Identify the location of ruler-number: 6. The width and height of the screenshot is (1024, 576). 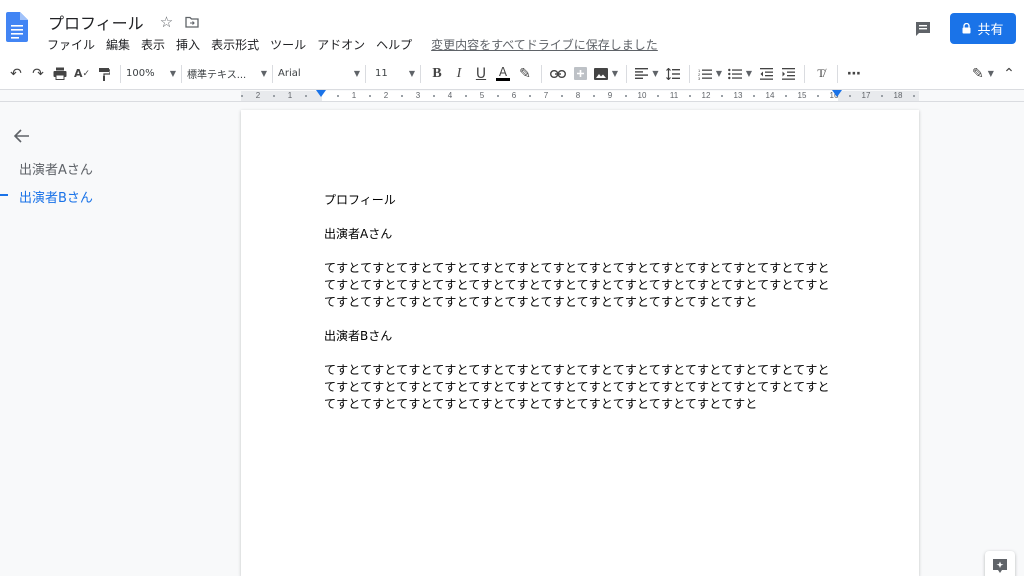
(514, 95).